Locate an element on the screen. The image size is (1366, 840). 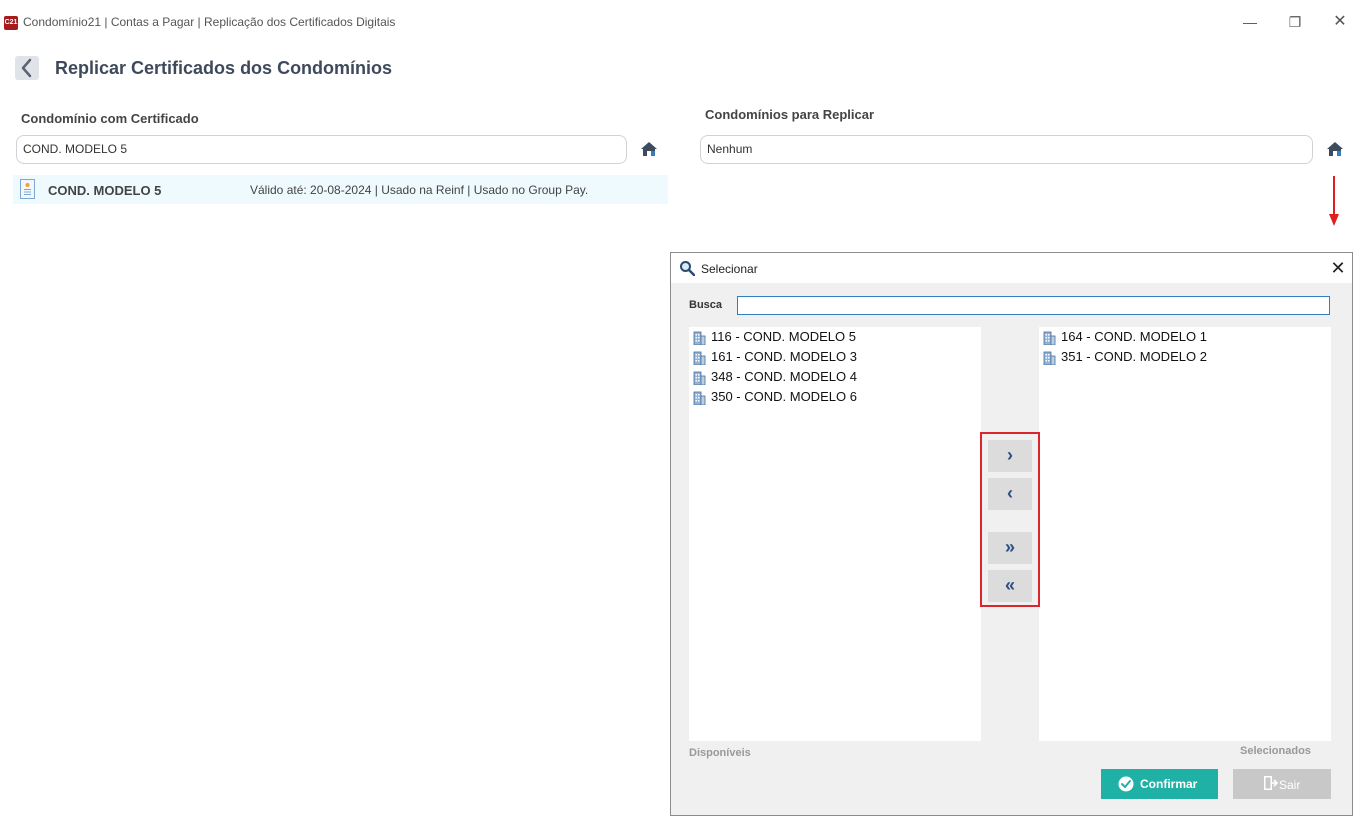
dialog-close-button: ✕ is located at coordinates (1338, 268).